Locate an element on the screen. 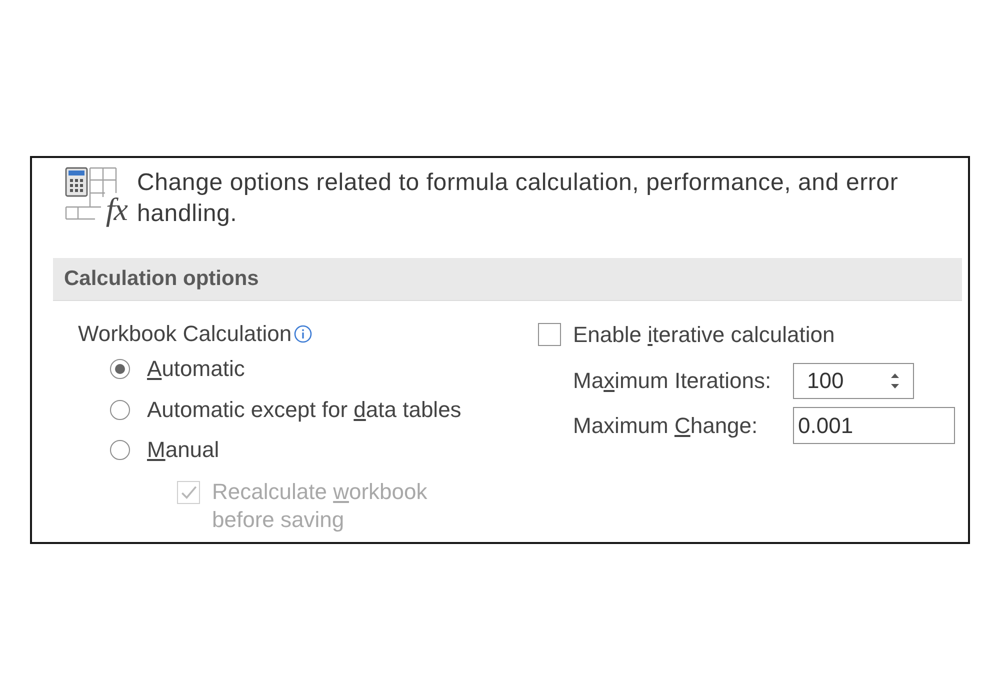 This screenshot has width=1000, height=700. checkbox is located at coordinates (549, 334).